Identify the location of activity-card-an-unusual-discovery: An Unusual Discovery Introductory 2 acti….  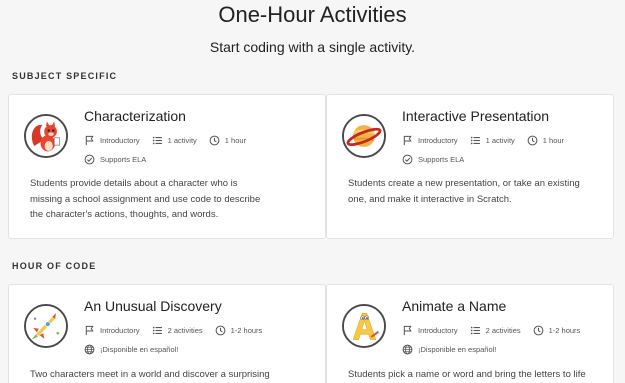
(167, 333).